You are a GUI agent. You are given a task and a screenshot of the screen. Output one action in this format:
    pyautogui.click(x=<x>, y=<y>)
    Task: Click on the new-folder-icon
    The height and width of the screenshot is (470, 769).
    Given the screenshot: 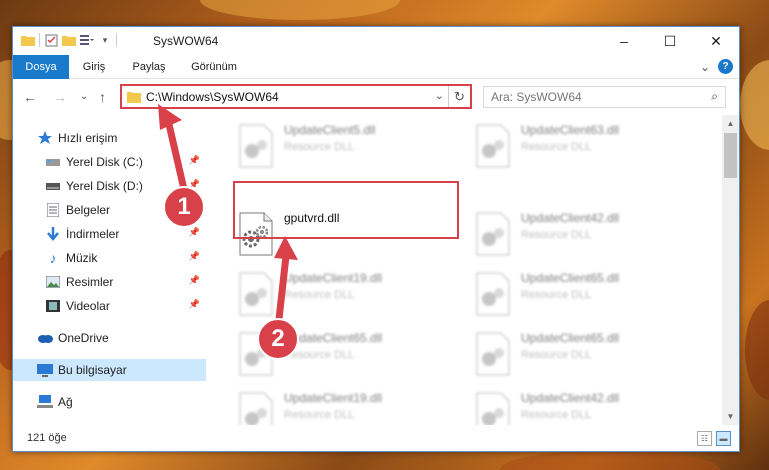 What is the action you would take?
    pyautogui.click(x=69, y=40)
    